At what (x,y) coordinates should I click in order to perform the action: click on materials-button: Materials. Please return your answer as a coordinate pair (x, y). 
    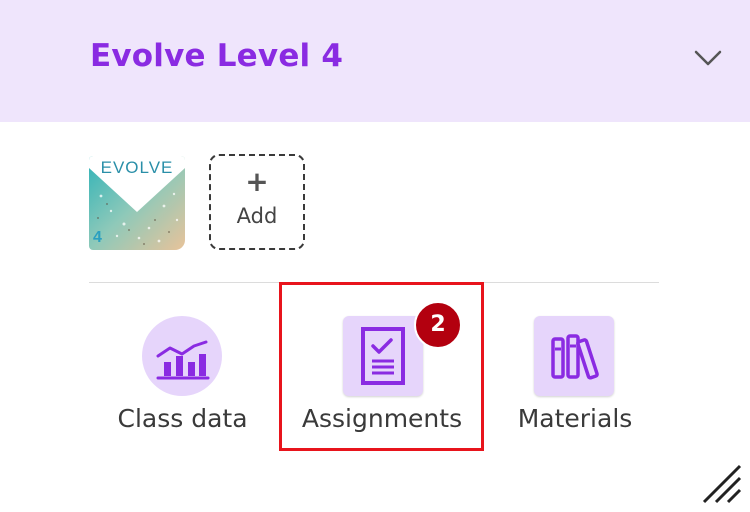
    Looking at the image, I should click on (575, 375).